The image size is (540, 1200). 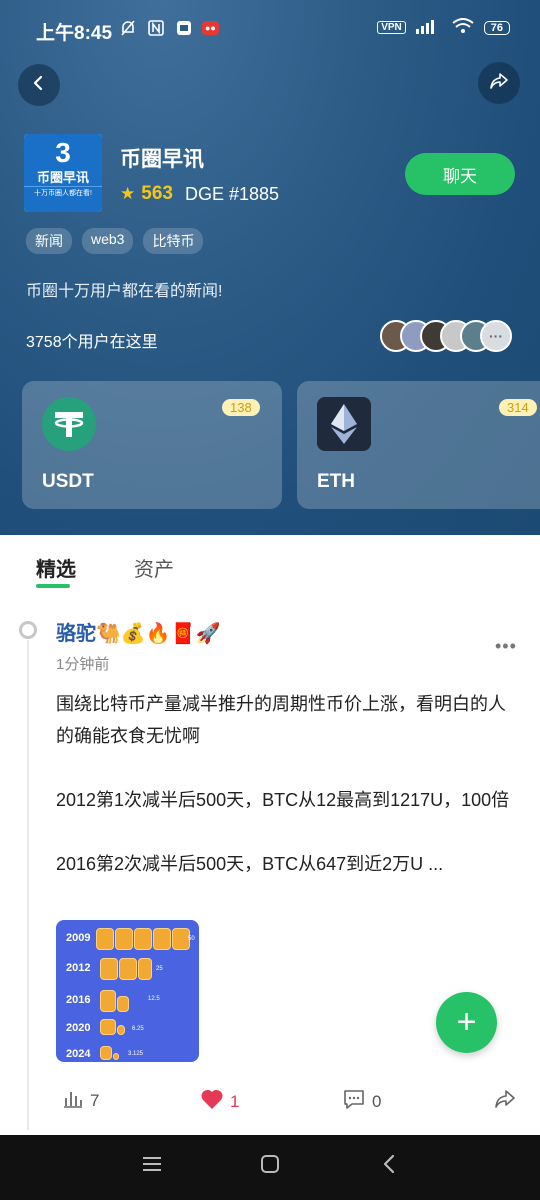 What do you see at coordinates (49, 241) in the screenshot?
I see `tag-chip: 新闻` at bounding box center [49, 241].